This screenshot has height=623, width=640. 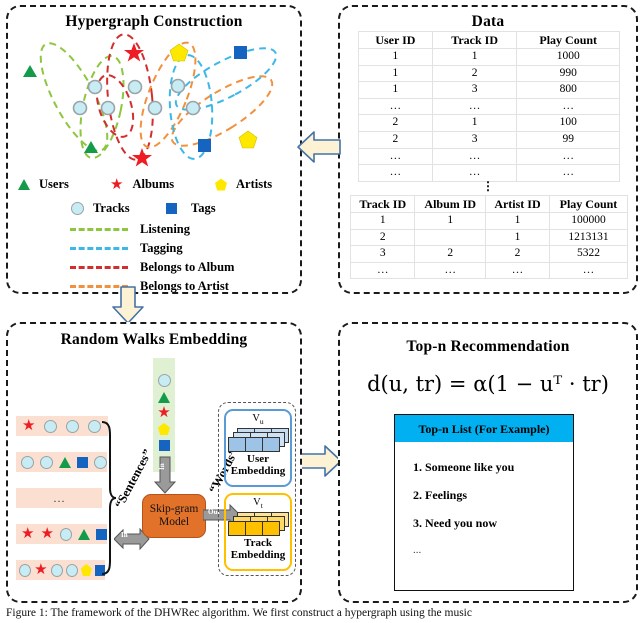 What do you see at coordinates (440, 495) in the screenshot?
I see `list-item: 2. Feelings` at bounding box center [440, 495].